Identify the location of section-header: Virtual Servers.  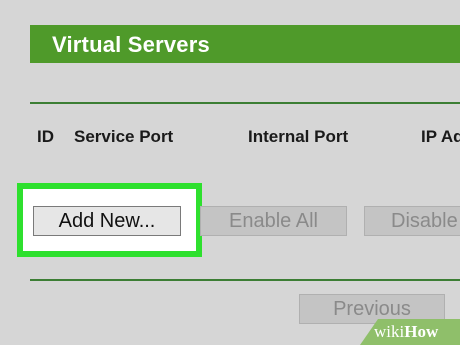
(245, 44).